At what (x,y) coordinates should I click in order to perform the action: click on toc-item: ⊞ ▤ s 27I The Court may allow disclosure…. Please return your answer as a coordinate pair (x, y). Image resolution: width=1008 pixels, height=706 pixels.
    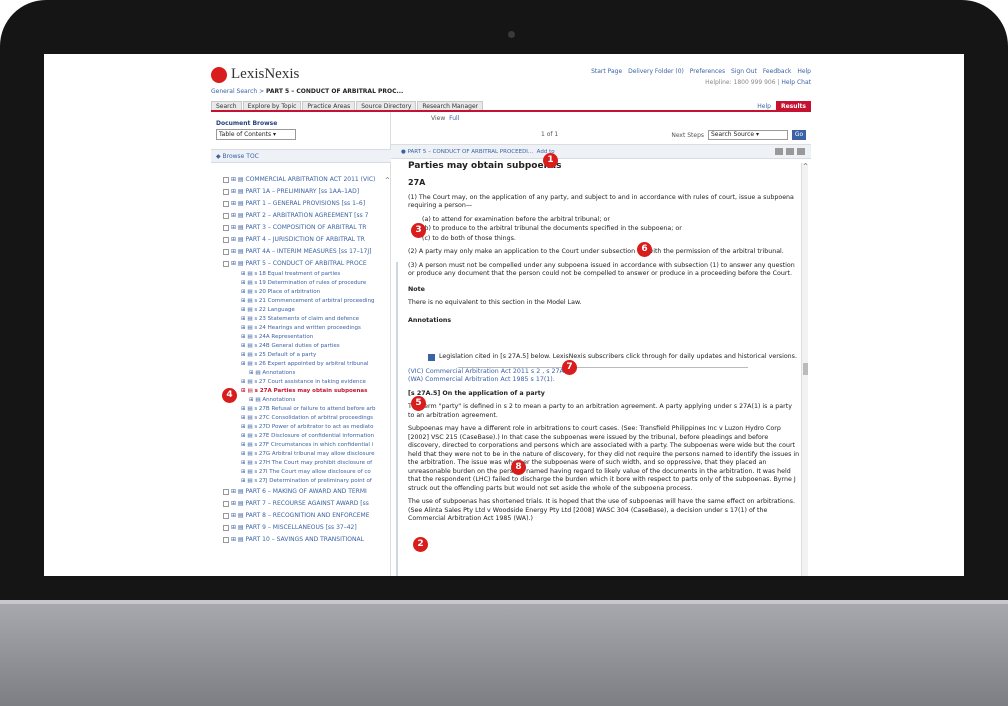
    Looking at the image, I should click on (304, 472).